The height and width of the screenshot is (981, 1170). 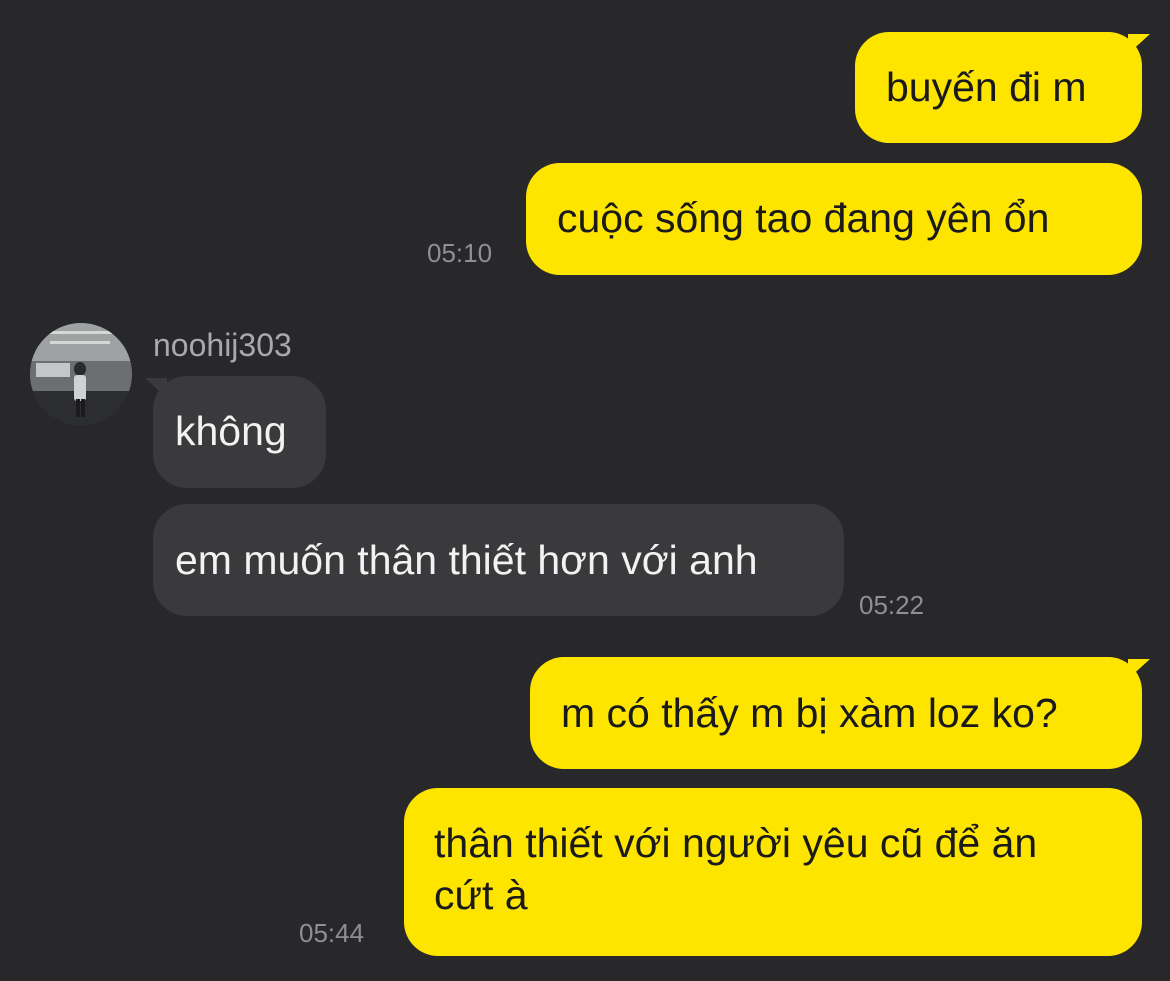 I want to click on outgoing-message-bubble: m có thấy m bị xàm loz ko?, so click(x=836, y=713).